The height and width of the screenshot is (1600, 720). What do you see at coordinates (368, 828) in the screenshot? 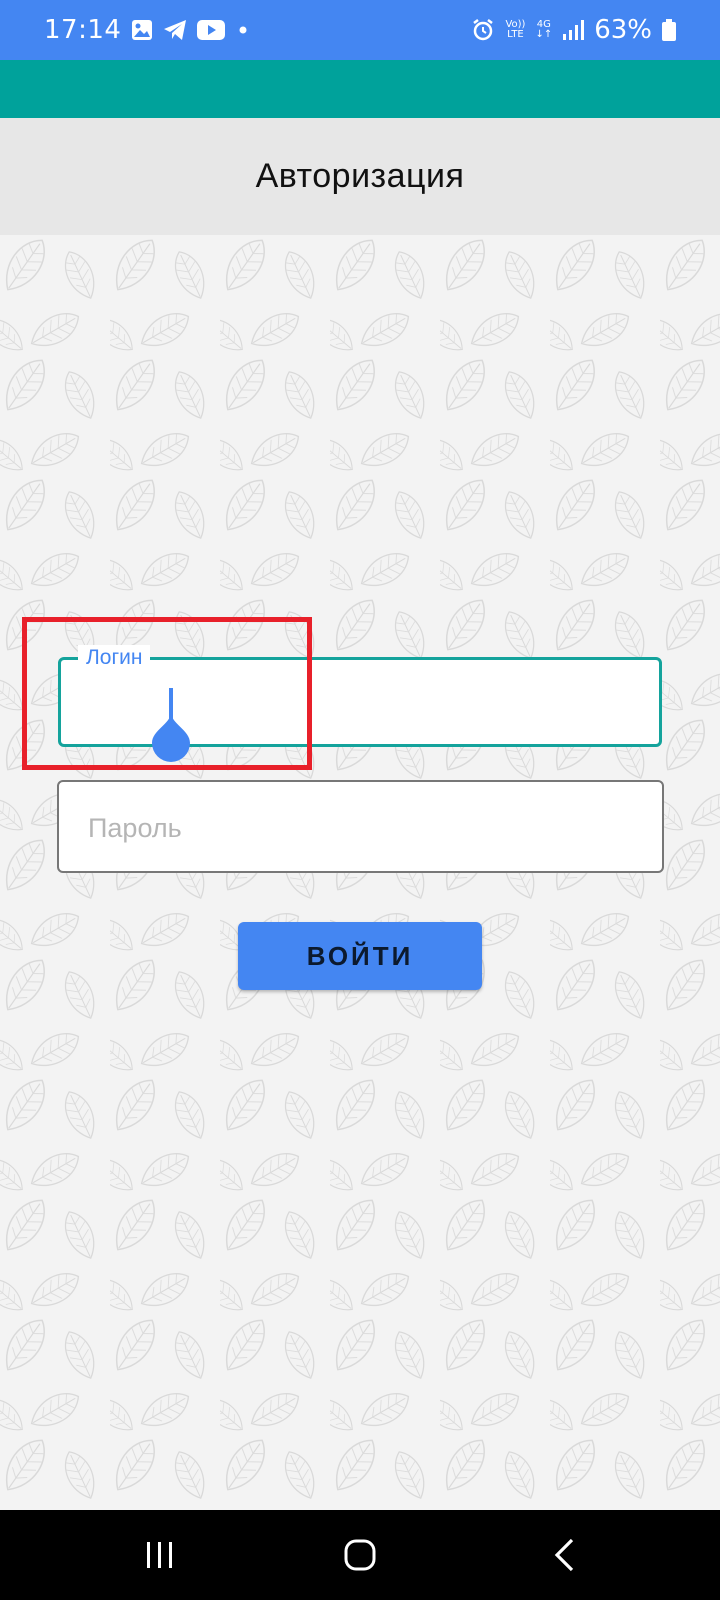
I see `password-input` at bounding box center [368, 828].